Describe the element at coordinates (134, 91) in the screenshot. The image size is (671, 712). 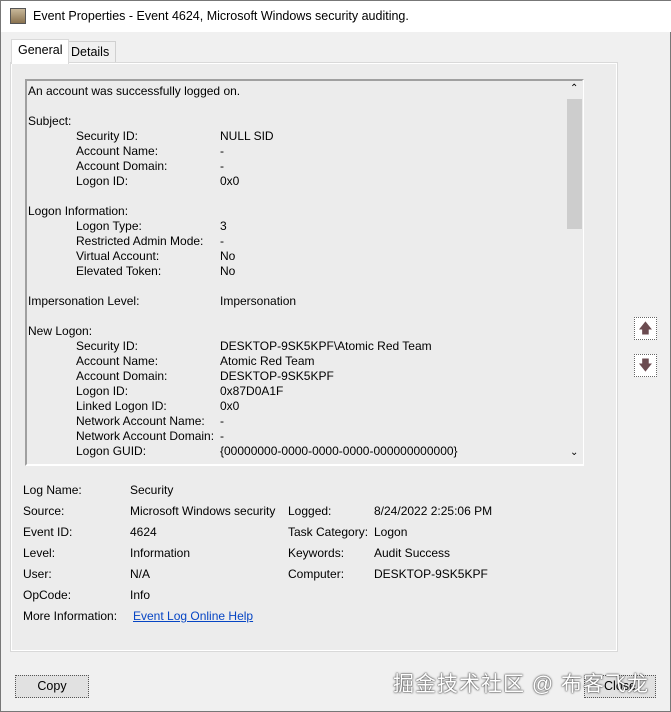
I see `description-label: An account was successfully logged on.` at that location.